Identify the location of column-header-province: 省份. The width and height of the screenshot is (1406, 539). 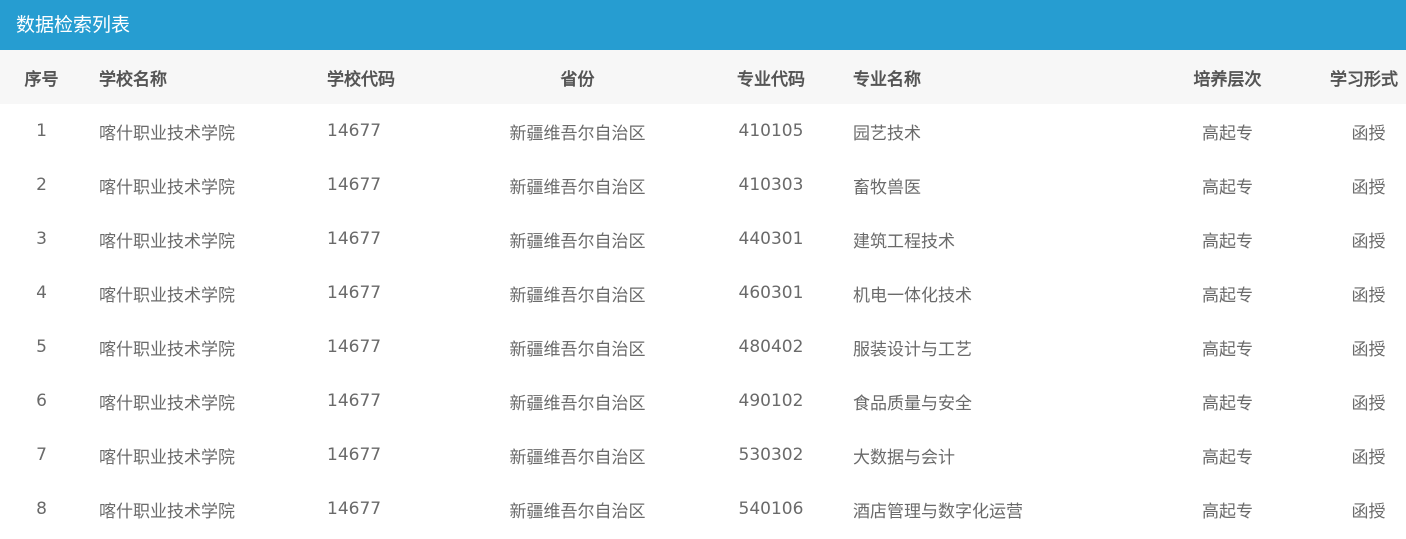
(577, 77).